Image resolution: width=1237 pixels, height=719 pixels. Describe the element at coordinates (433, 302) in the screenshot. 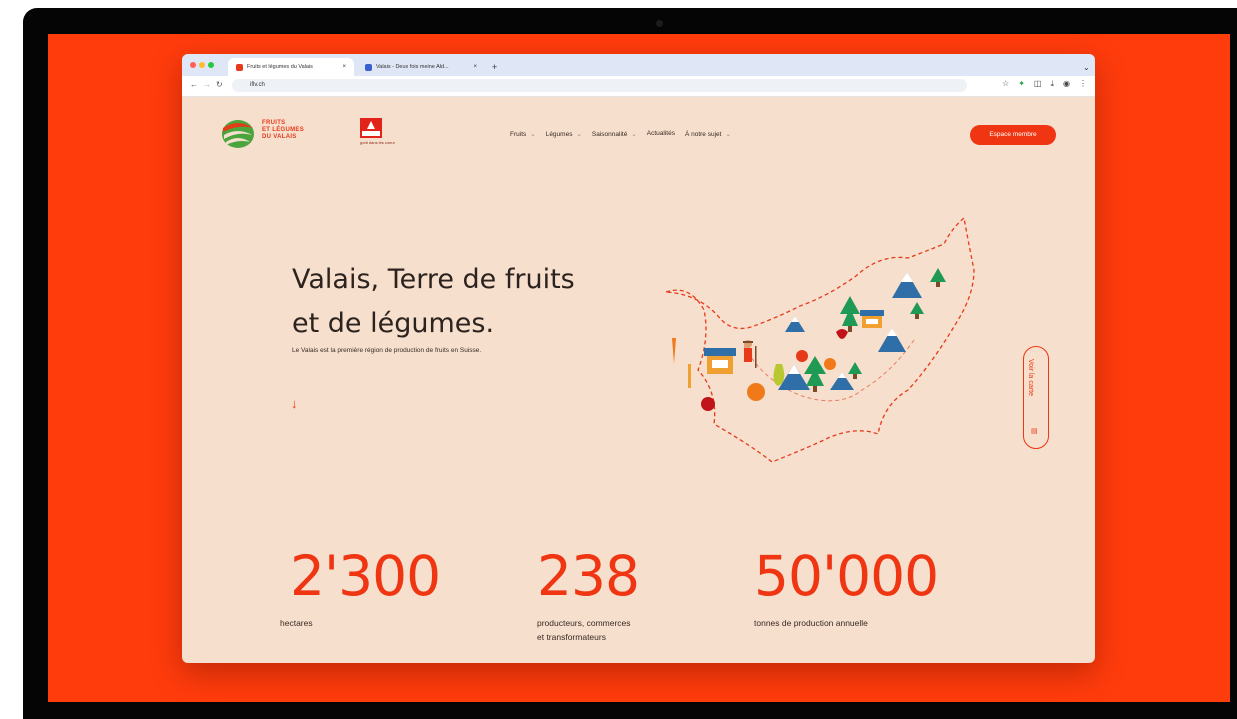

I see `hero-title: Valais, Terre de fruits et de légumes.` at that location.